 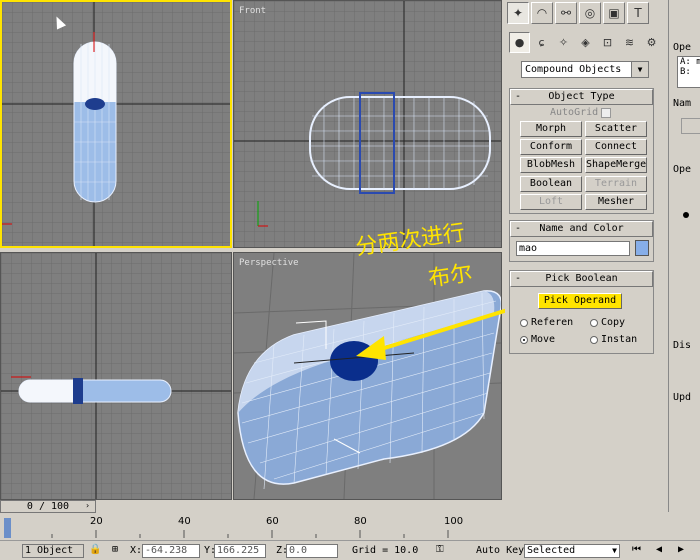 I want to click on ruler-tick-100: 100, so click(x=454, y=521).